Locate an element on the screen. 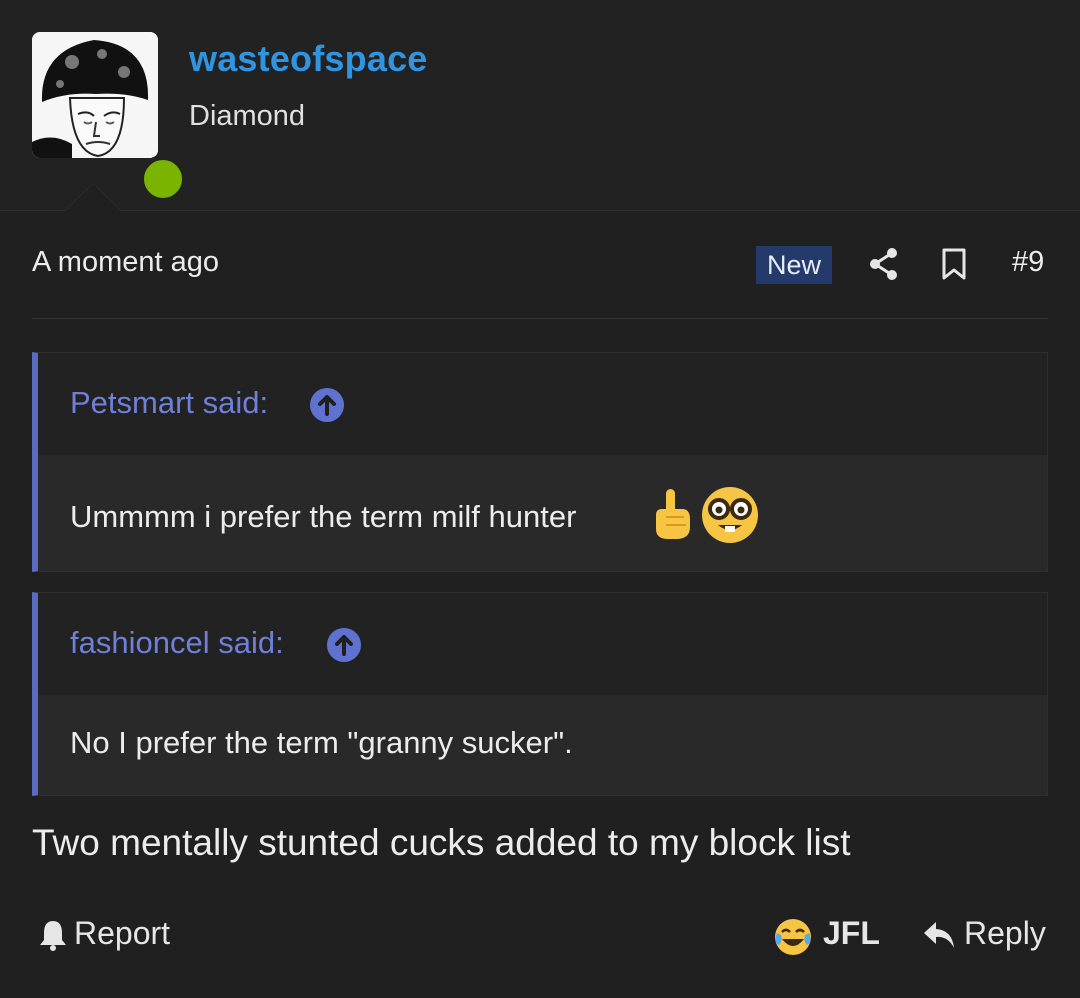 The image size is (1080, 998). quote-header: fashioncel said: is located at coordinates (542, 644).